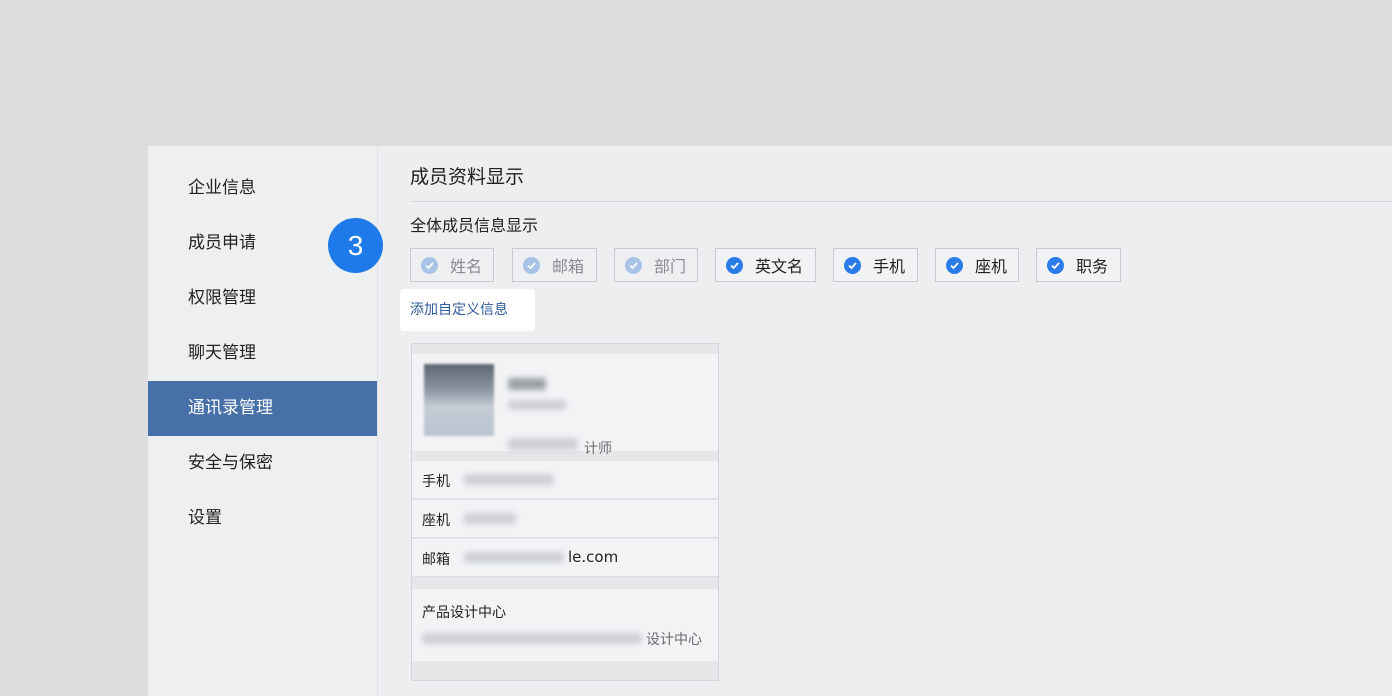 This screenshot has height=696, width=1392. I want to click on add-custom-info-link: 添加自定义信息, so click(467, 310).